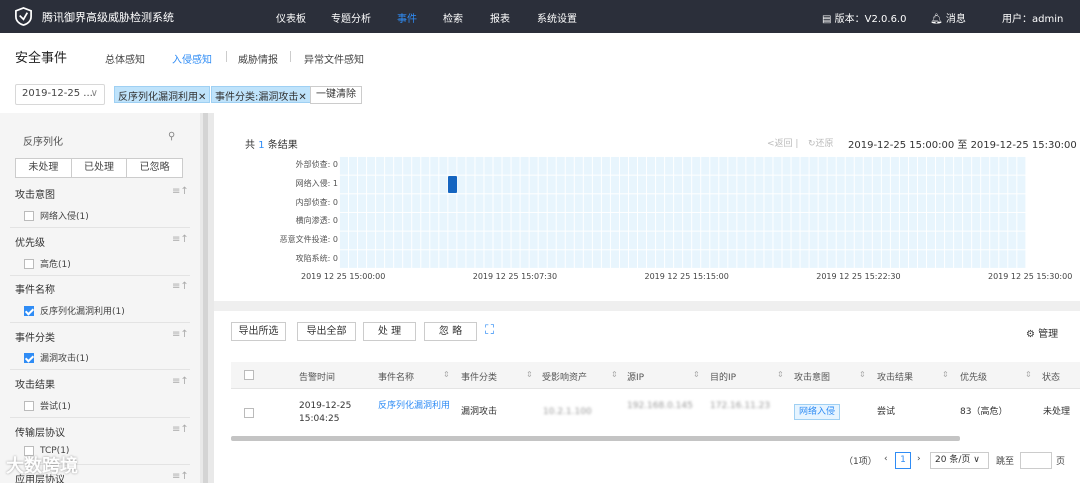  What do you see at coordinates (343, 276) in the screenshot?
I see `x-tick-label: 2019 12 25 15:00:00` at bounding box center [343, 276].